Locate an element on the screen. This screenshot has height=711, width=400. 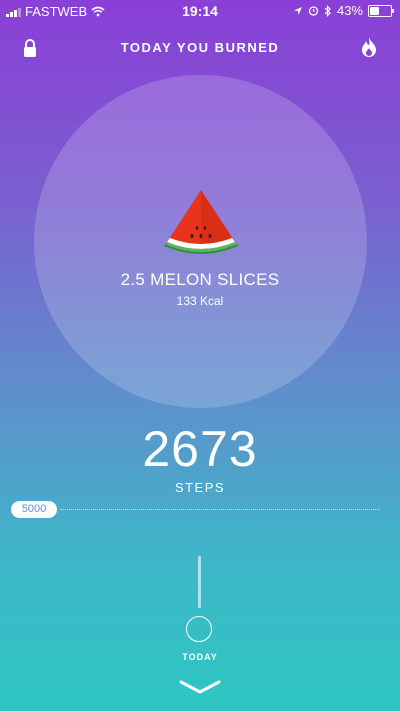
battery-percent: 43% is located at coordinates (349, 10).